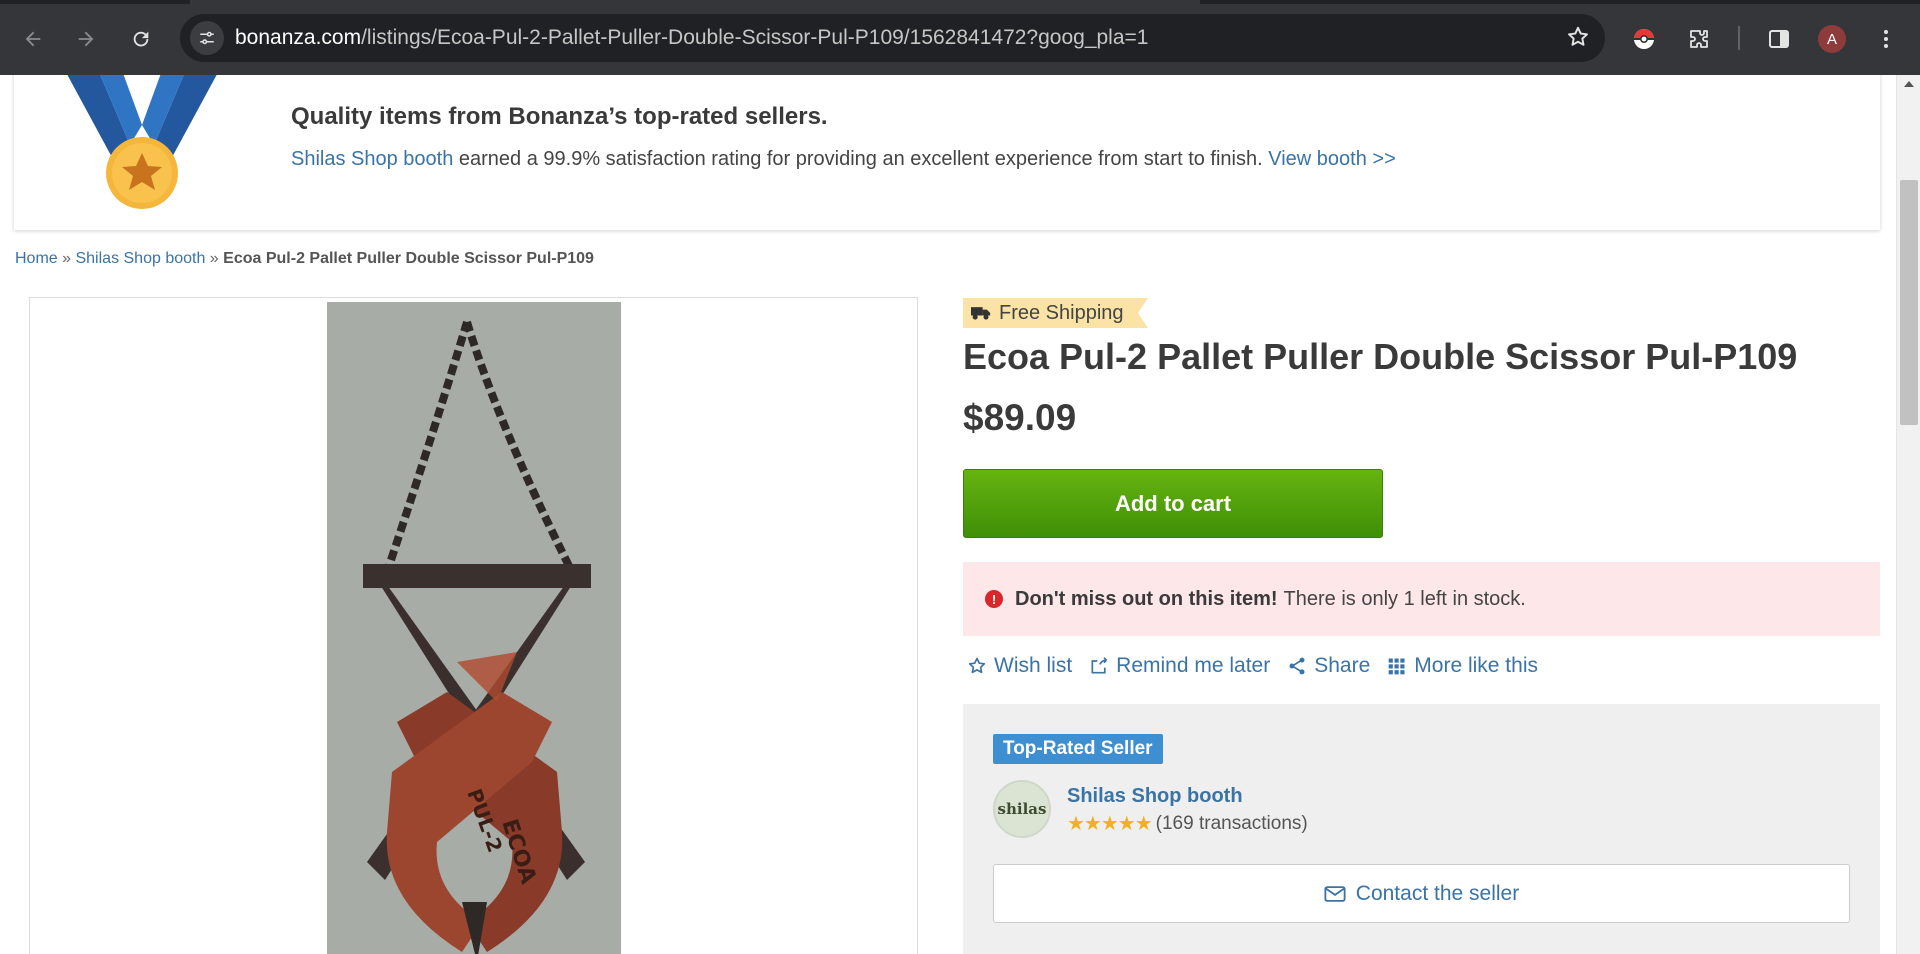  I want to click on forward-button, so click(86, 39).